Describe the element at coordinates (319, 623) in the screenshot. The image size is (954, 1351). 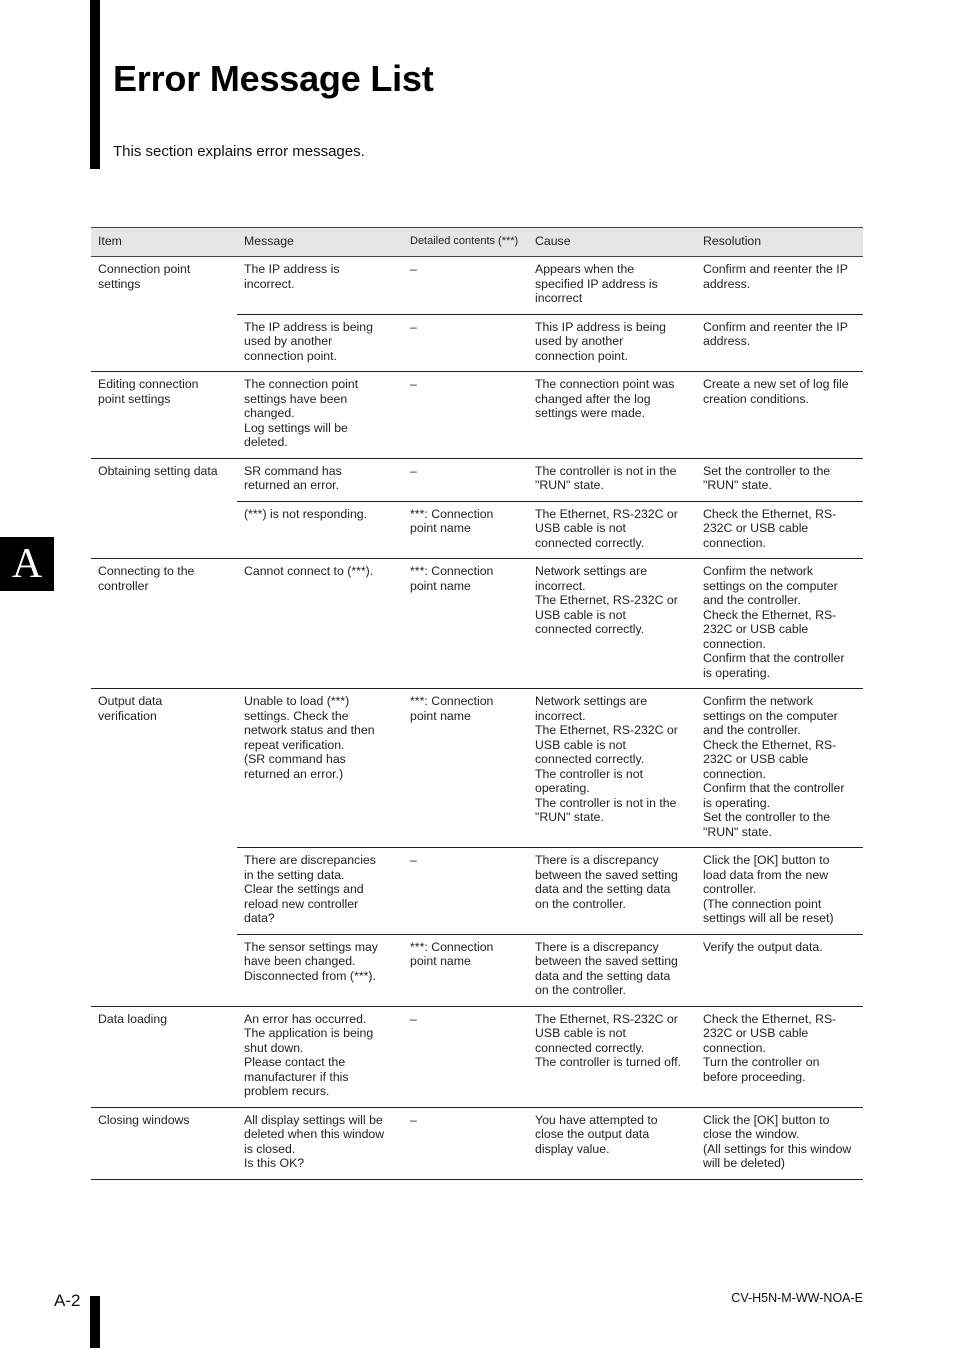
I see `cell-message: Cannot connect to (***).` at that location.